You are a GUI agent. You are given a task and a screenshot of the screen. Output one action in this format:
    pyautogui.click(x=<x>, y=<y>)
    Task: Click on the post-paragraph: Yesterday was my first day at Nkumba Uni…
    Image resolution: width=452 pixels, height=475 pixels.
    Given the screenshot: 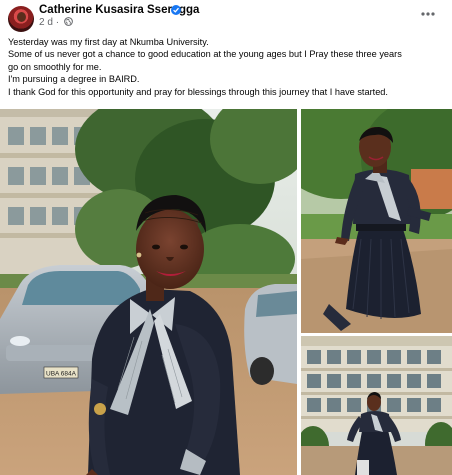 What is the action you would take?
    pyautogui.click(x=108, y=42)
    